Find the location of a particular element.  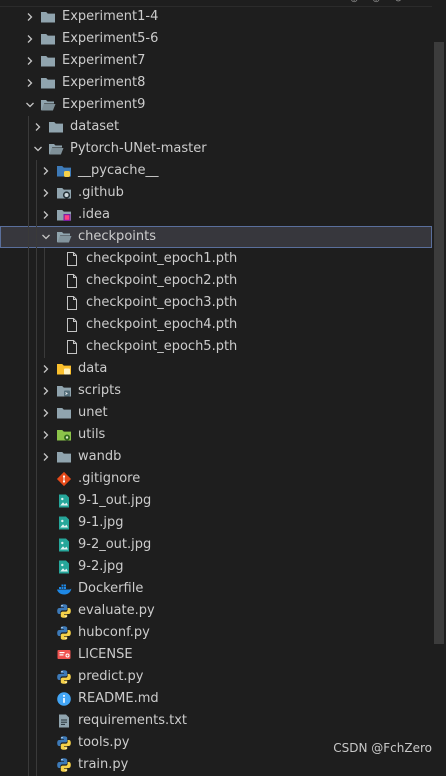

tree-file-evaluate-py: evaluate.py is located at coordinates (216, 611).